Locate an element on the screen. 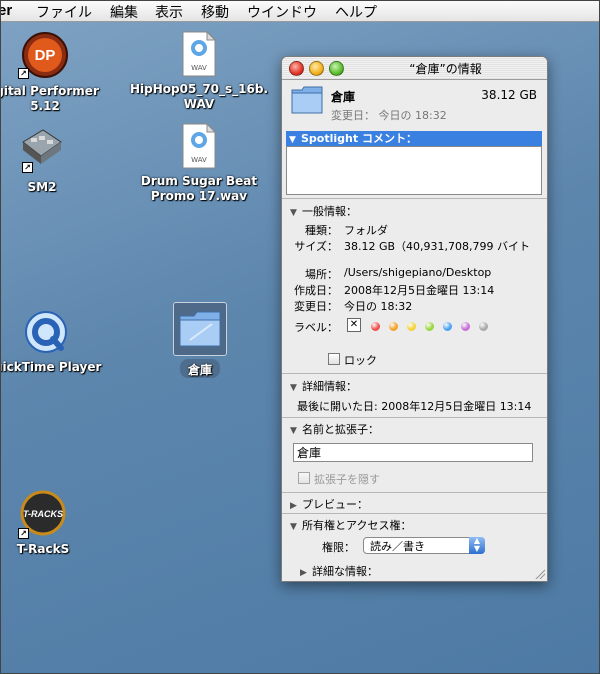 The width and height of the screenshot is (600, 674). preview-section-header: ▶ プレビュー： is located at coordinates (329, 504).